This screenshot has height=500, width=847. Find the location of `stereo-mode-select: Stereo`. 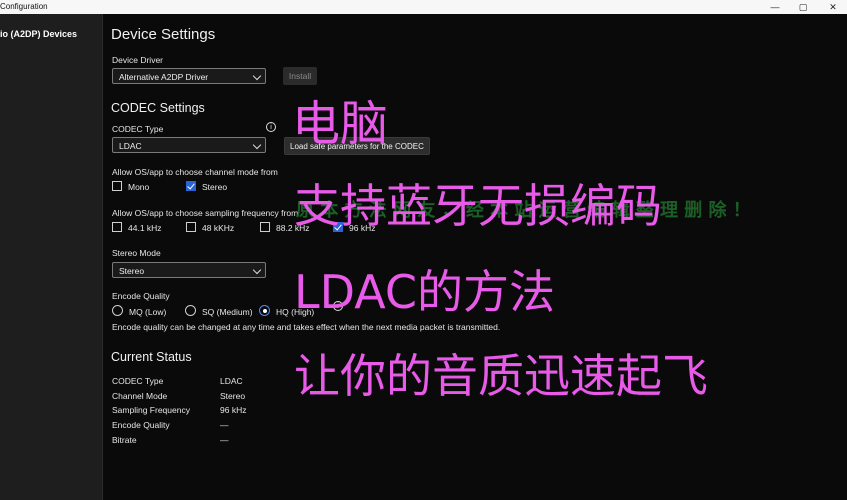

stereo-mode-select: Stereo is located at coordinates (189, 270).